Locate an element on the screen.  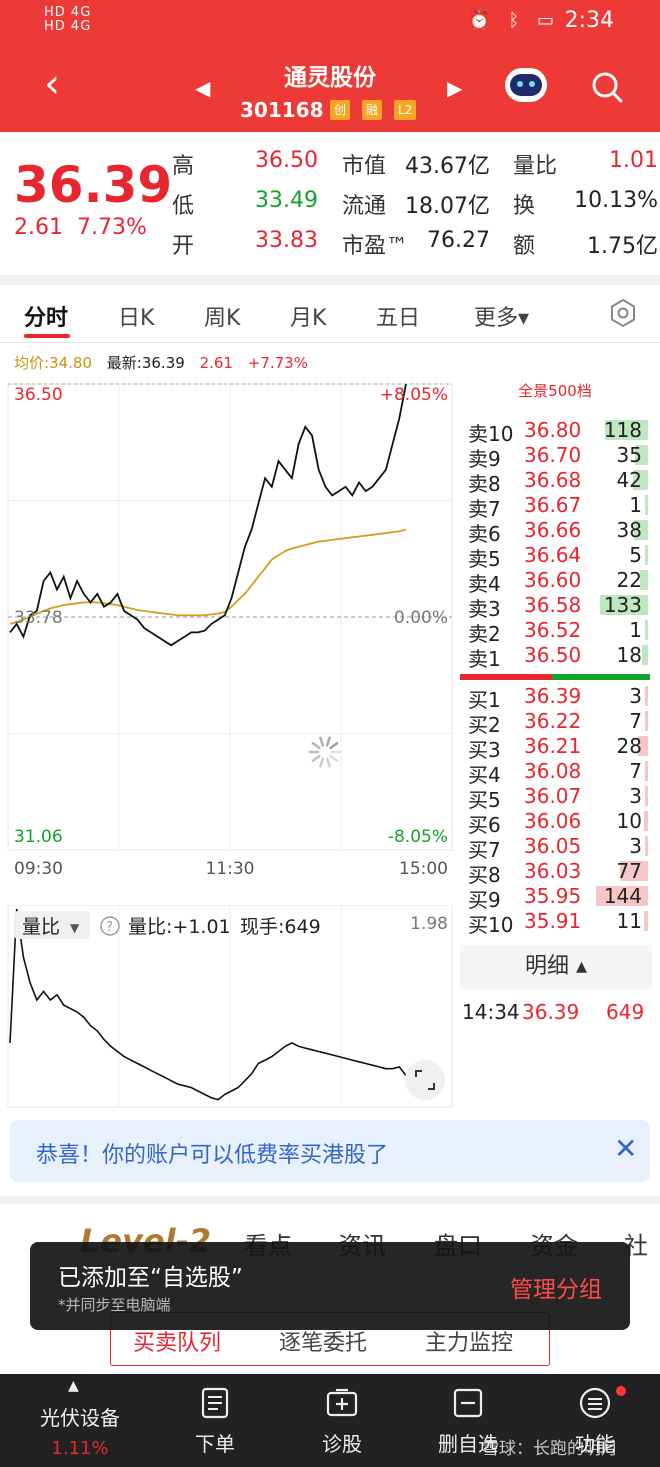
avg-price-line is located at coordinates (208, 576).